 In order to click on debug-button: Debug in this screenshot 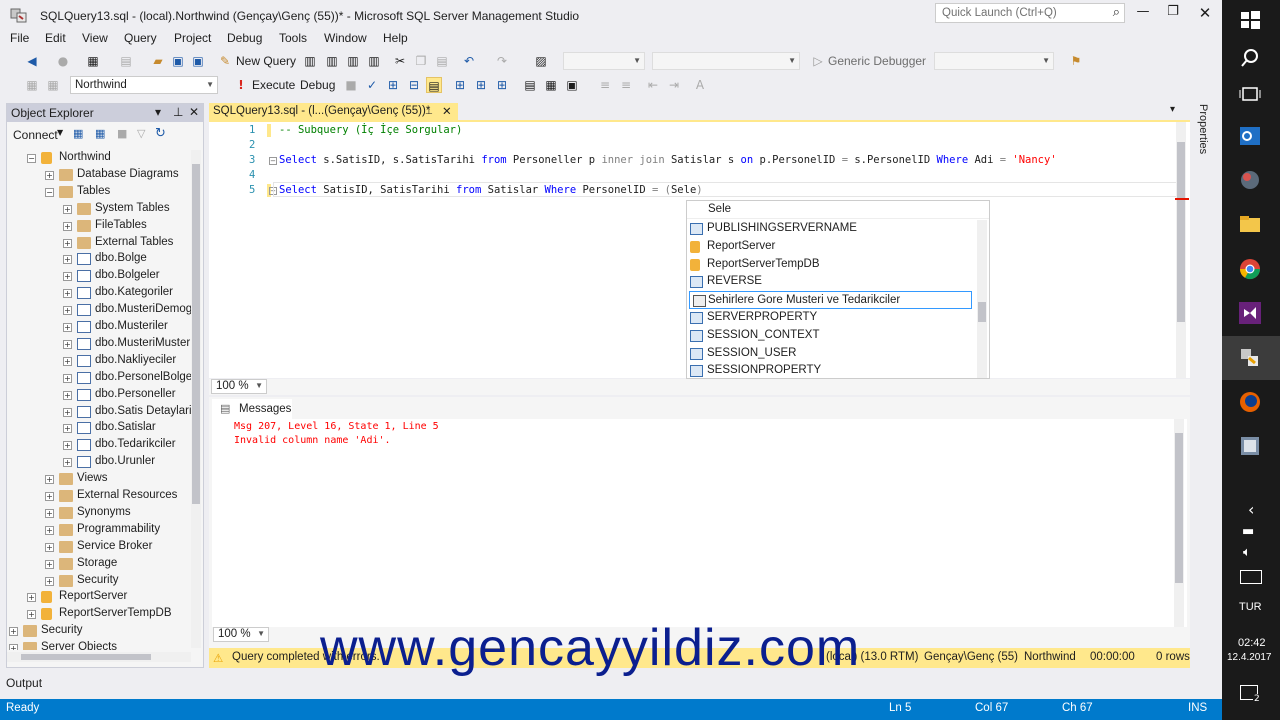, I will do `click(317, 85)`.